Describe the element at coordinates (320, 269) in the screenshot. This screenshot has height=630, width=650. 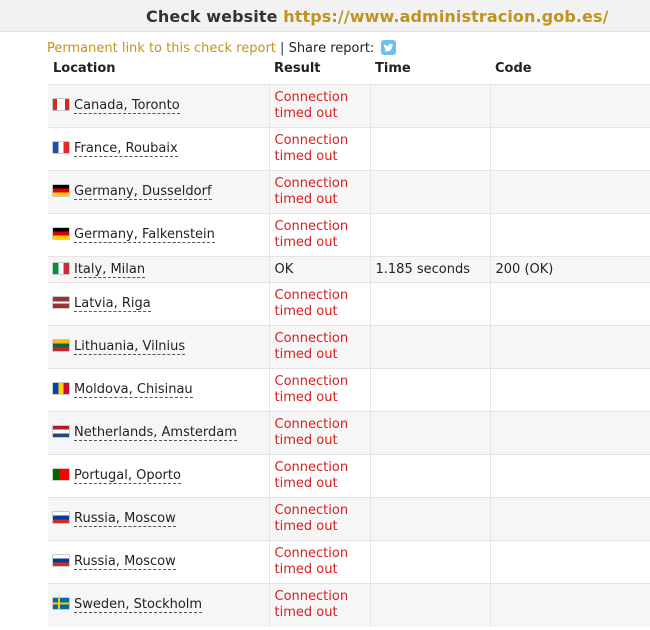
I see `result-cell: OK` at that location.